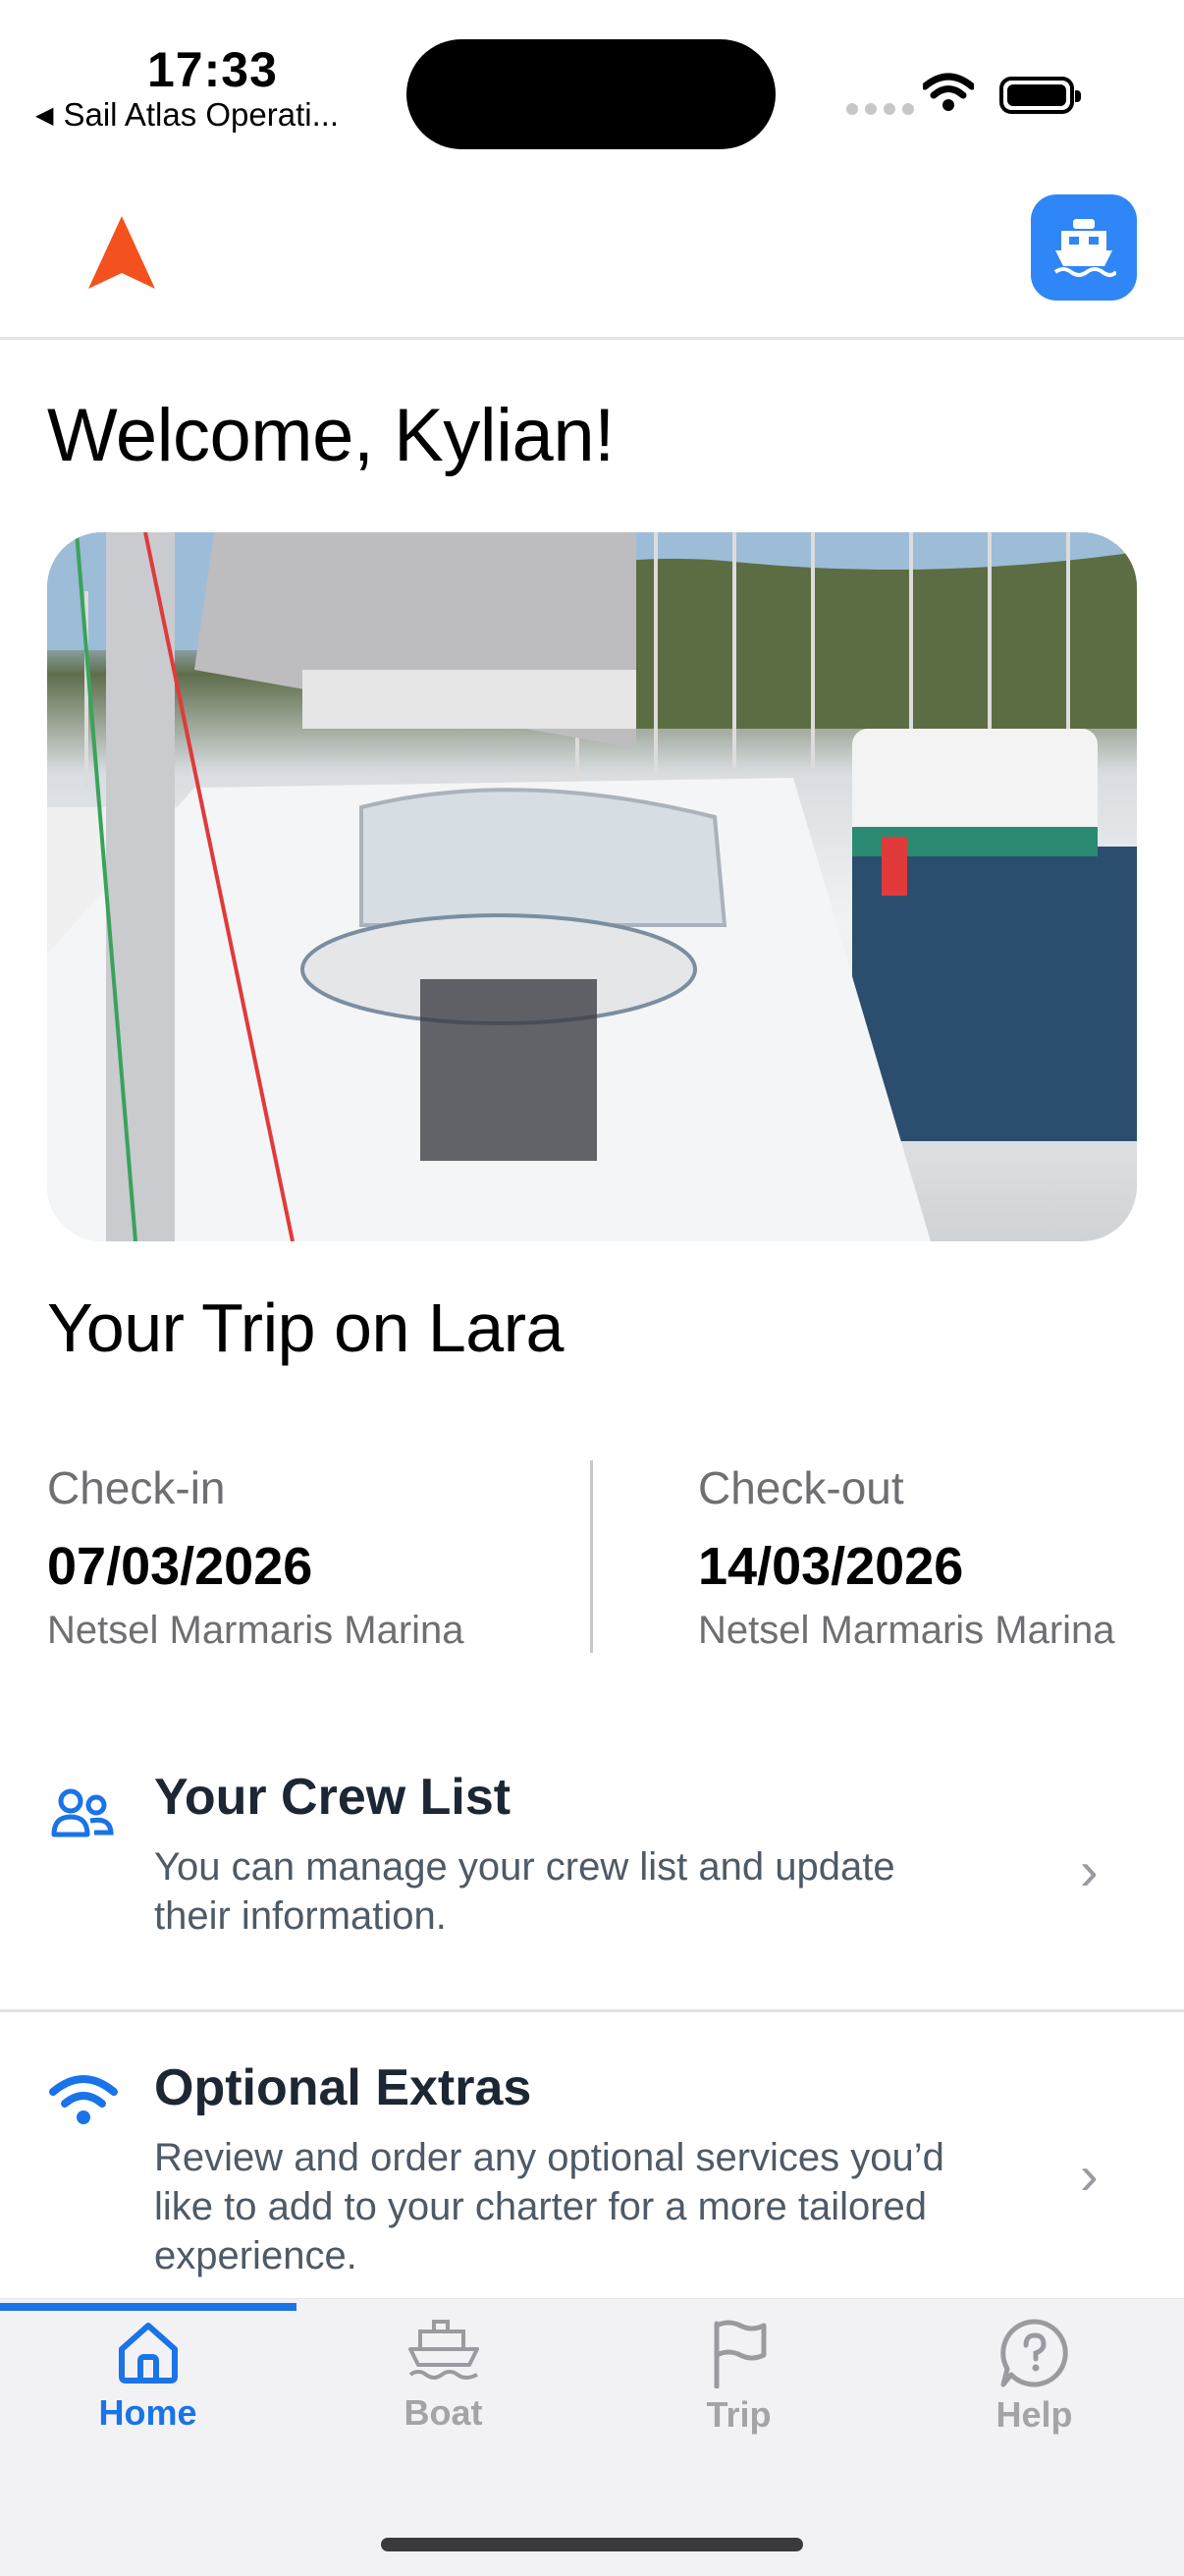 This screenshot has height=2576, width=1184. I want to click on back-triangle-icon: ◀, so click(44, 115).